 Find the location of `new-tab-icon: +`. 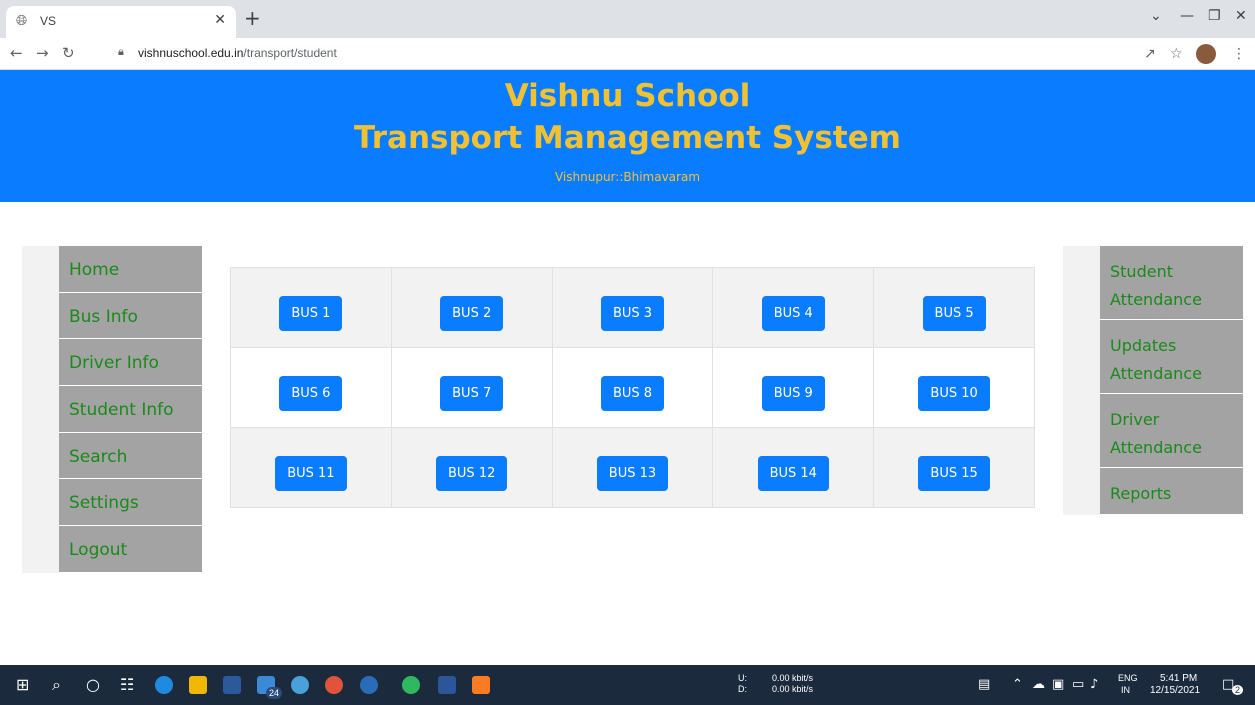

new-tab-icon: + is located at coordinates (252, 18).